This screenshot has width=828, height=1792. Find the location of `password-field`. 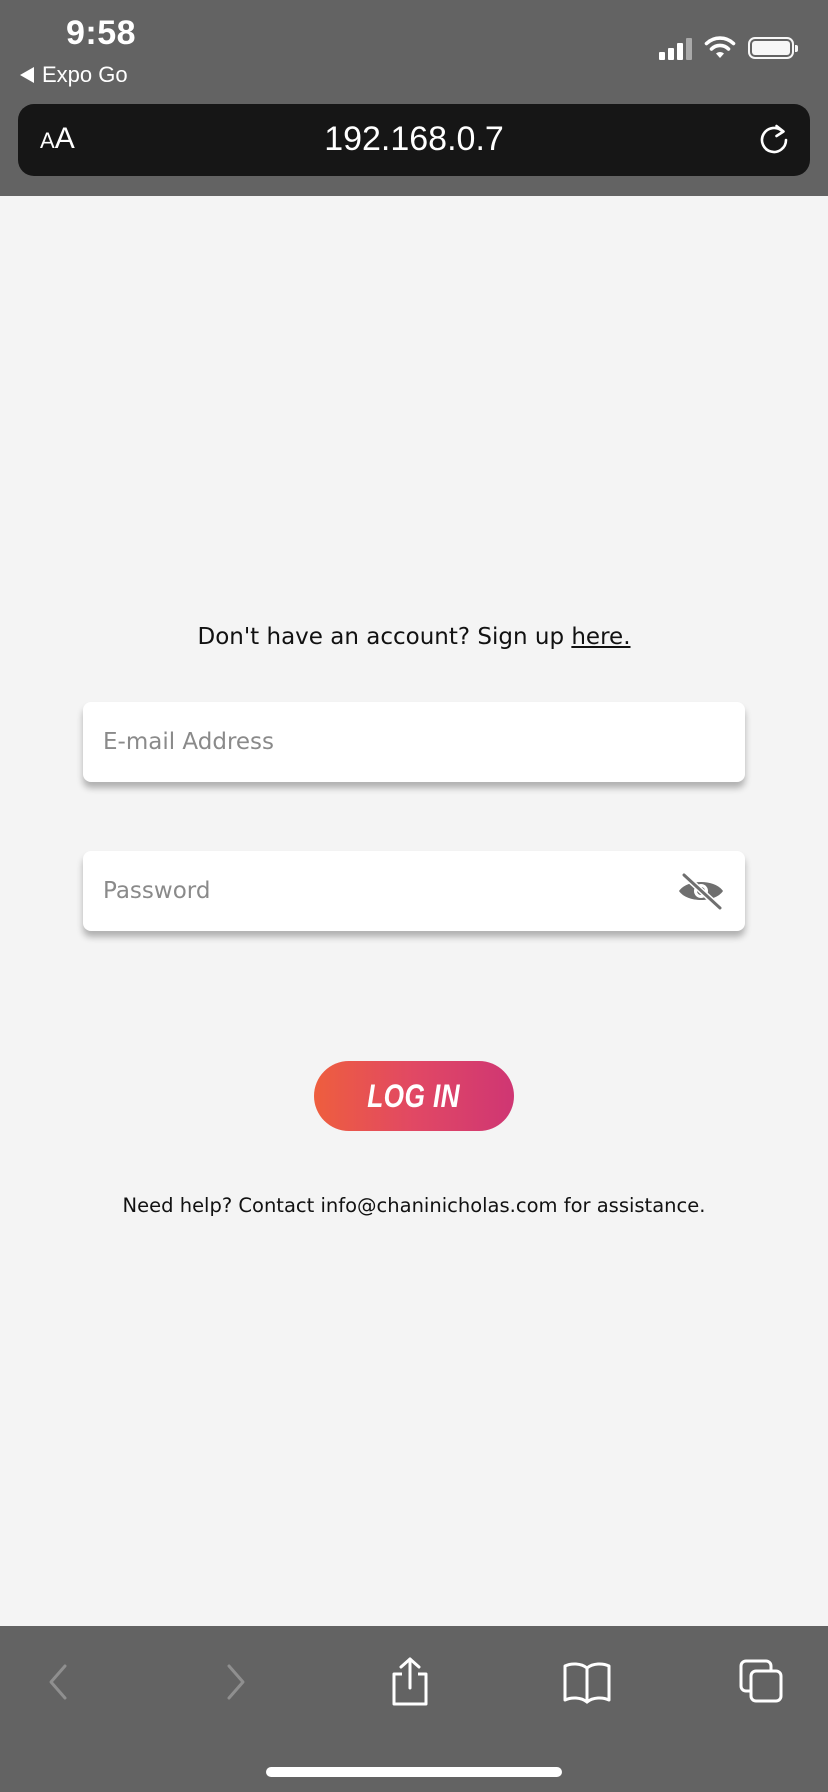

password-field is located at coordinates (414, 891).